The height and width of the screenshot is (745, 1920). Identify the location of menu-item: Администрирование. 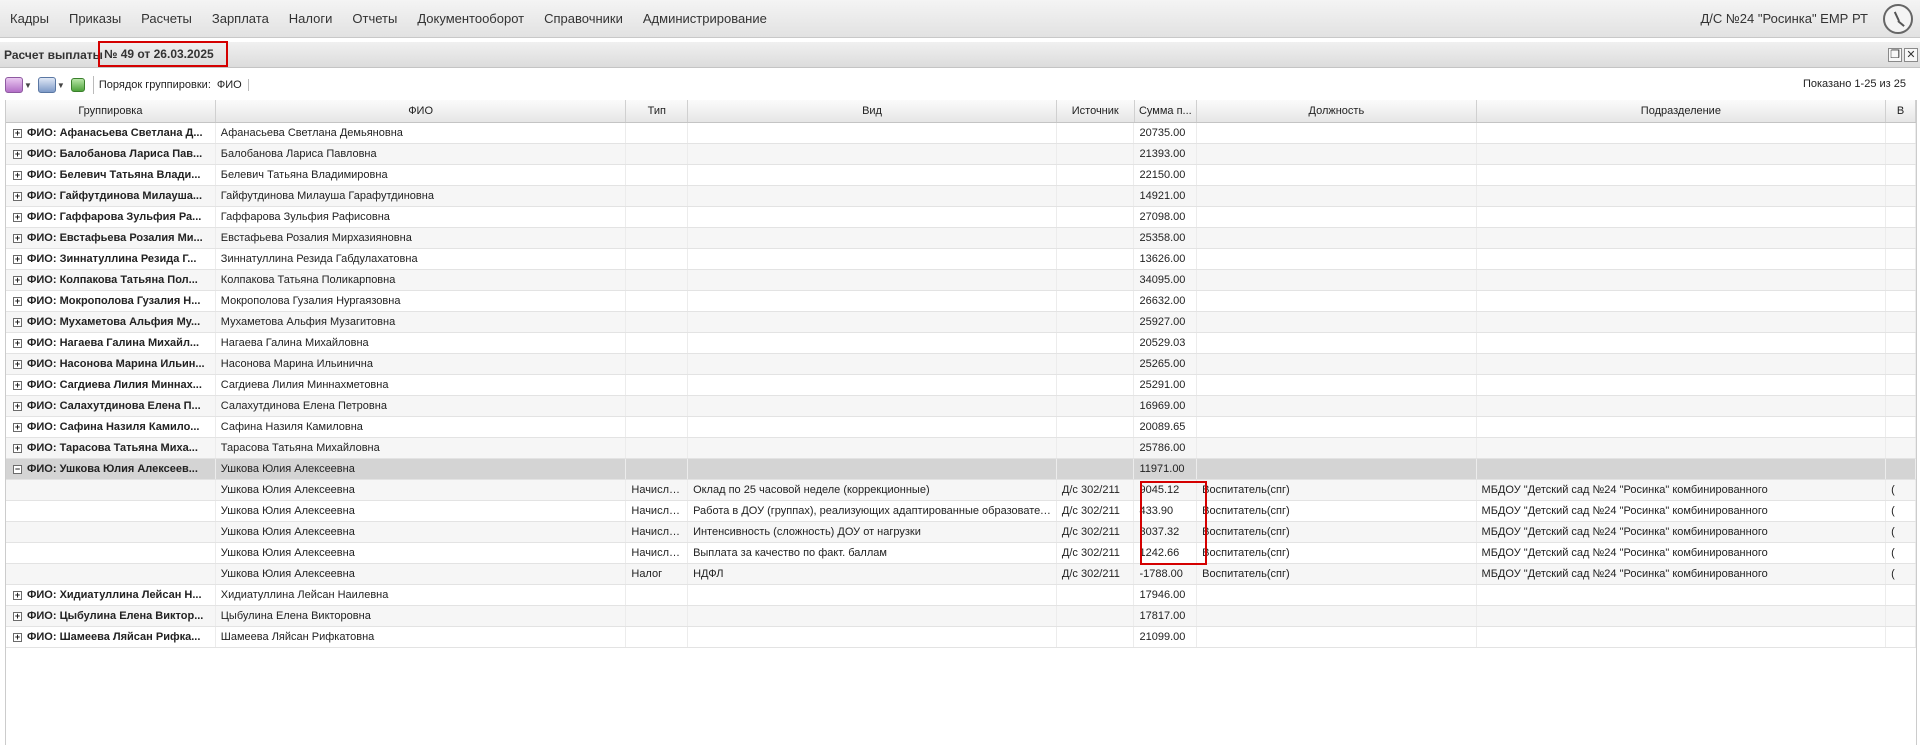
(705, 19).